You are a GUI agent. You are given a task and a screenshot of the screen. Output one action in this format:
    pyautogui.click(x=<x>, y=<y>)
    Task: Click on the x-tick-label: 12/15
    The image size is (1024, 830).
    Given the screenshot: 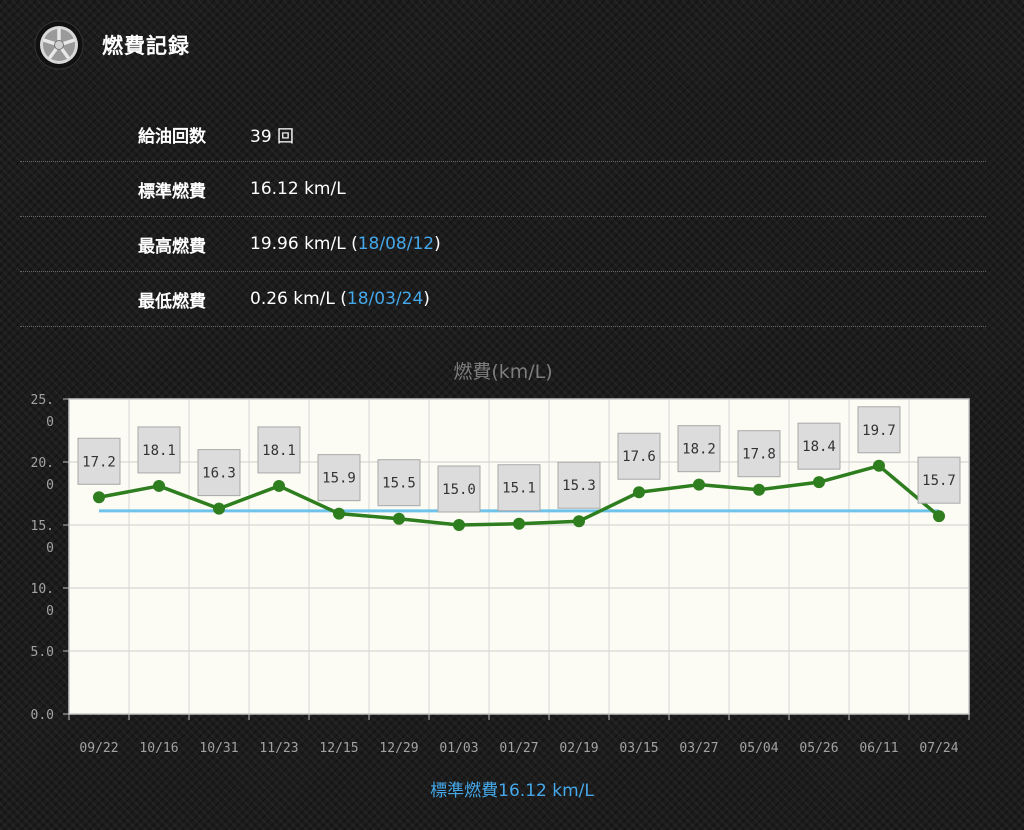 What is the action you would take?
    pyautogui.click(x=338, y=748)
    